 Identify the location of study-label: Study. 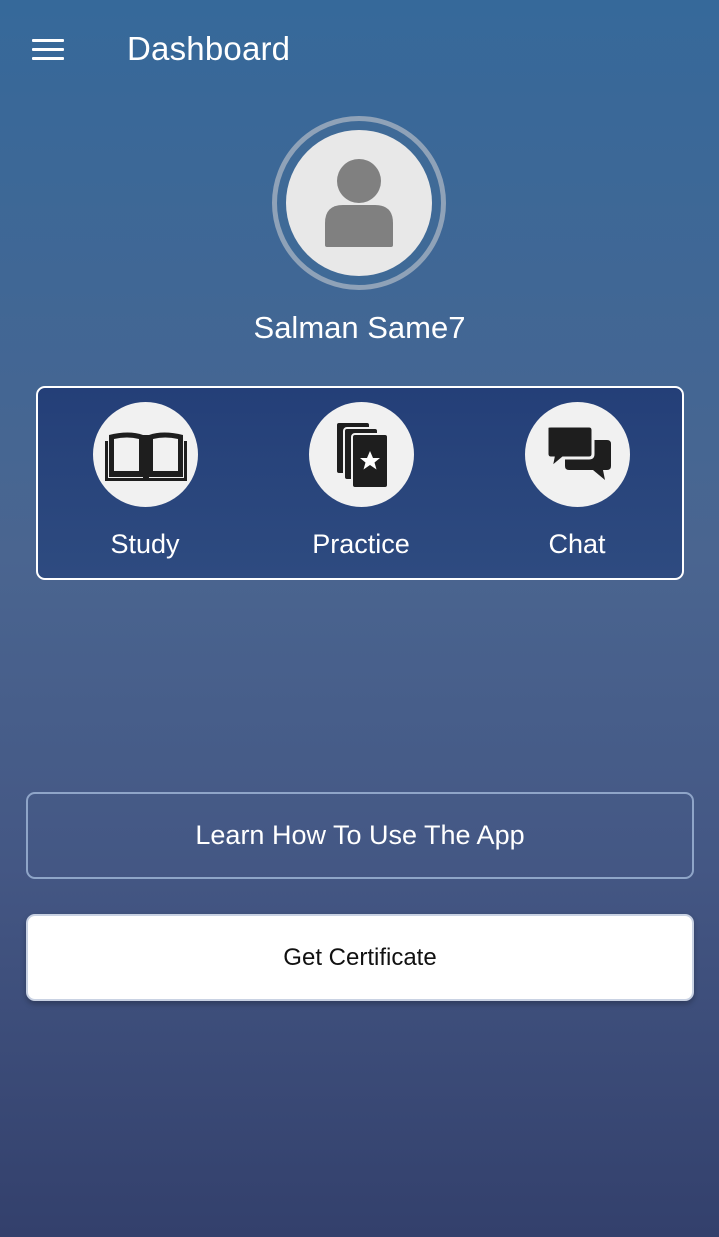
(145, 544).